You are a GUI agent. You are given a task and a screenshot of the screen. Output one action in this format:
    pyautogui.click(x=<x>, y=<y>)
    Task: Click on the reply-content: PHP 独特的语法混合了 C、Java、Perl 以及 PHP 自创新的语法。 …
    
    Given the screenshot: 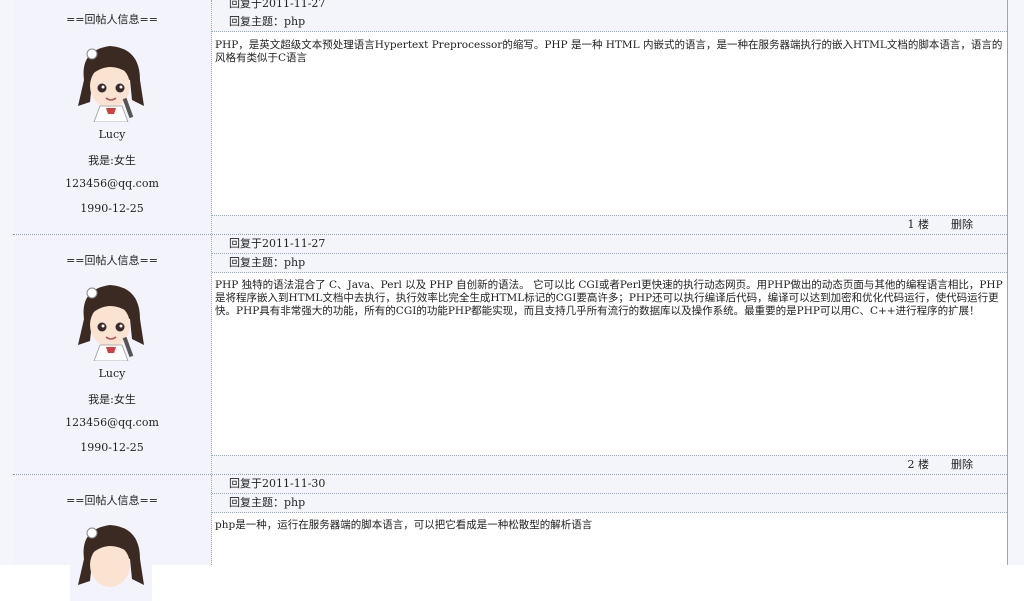 What is the action you would take?
    pyautogui.click(x=609, y=298)
    